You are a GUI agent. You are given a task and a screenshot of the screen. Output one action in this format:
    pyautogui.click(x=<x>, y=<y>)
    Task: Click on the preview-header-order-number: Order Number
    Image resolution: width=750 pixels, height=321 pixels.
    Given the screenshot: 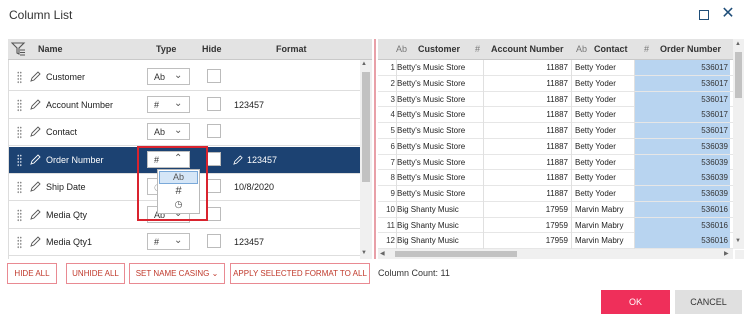 What is the action you would take?
    pyautogui.click(x=690, y=49)
    